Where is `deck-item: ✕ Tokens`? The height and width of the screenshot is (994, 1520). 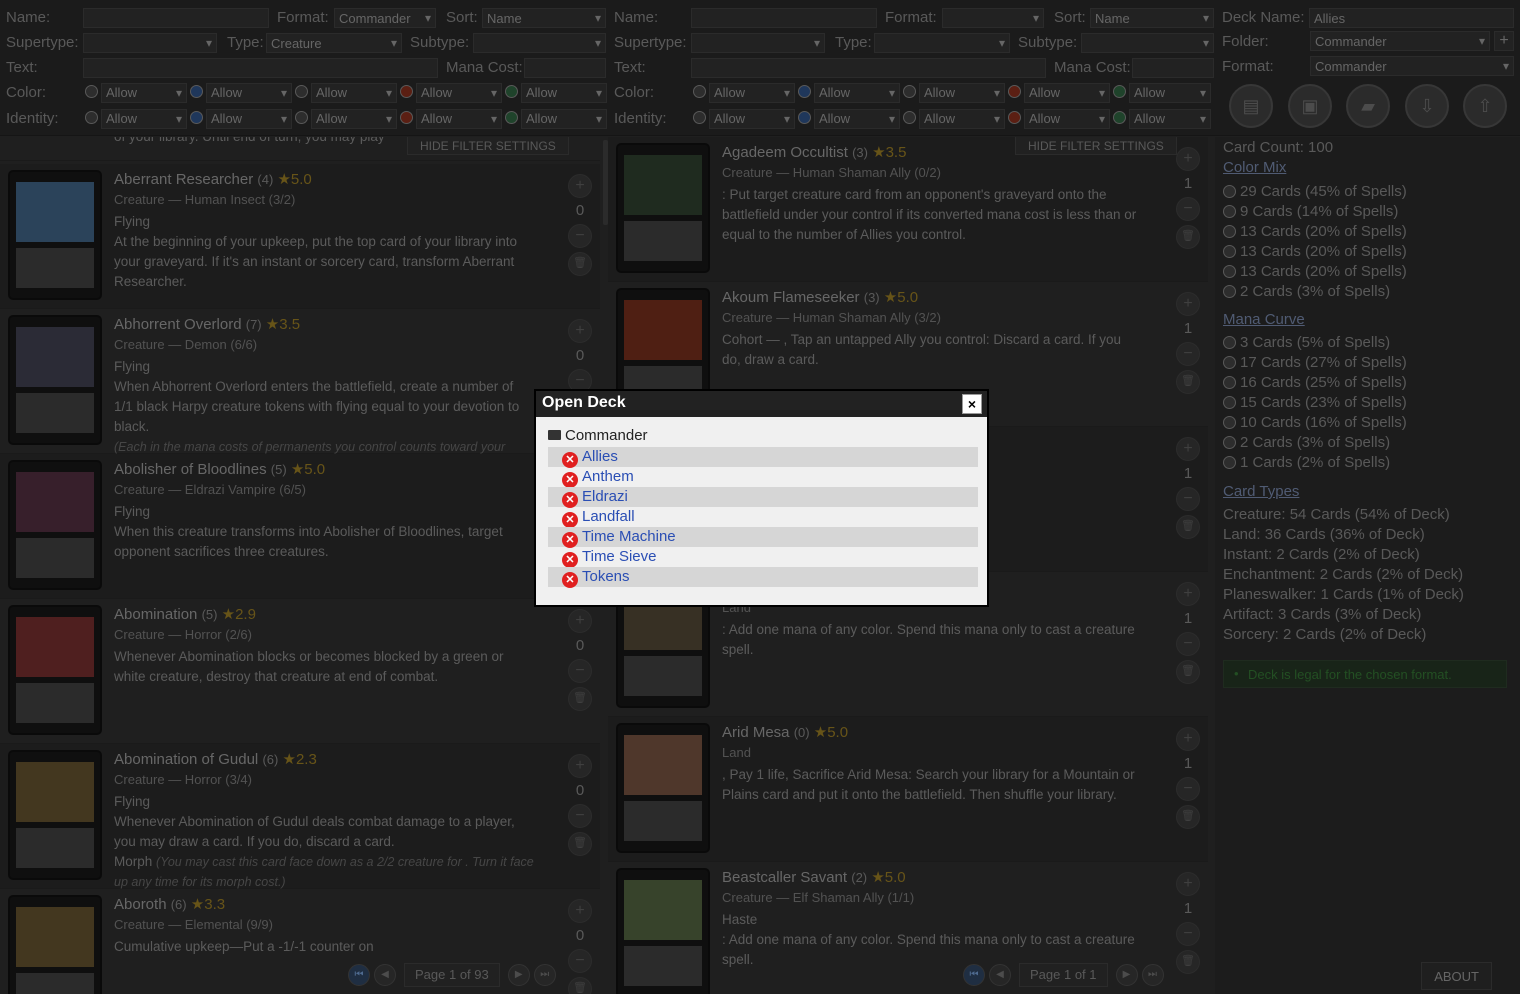 deck-item: ✕ Tokens is located at coordinates (763, 577).